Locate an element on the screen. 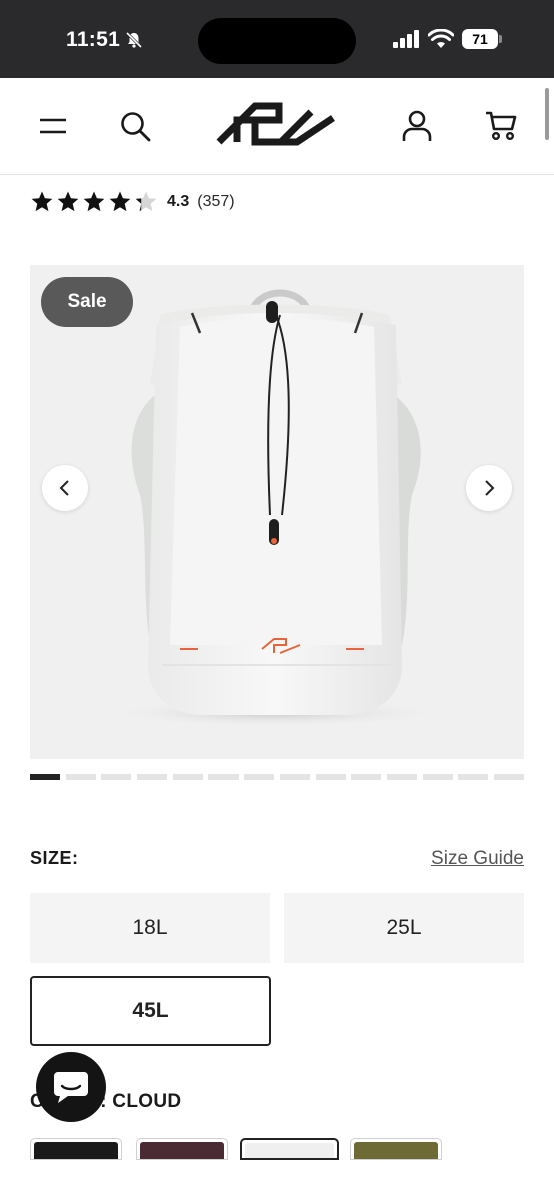 The width and height of the screenshot is (554, 1200). cart-button is located at coordinates (501, 126).